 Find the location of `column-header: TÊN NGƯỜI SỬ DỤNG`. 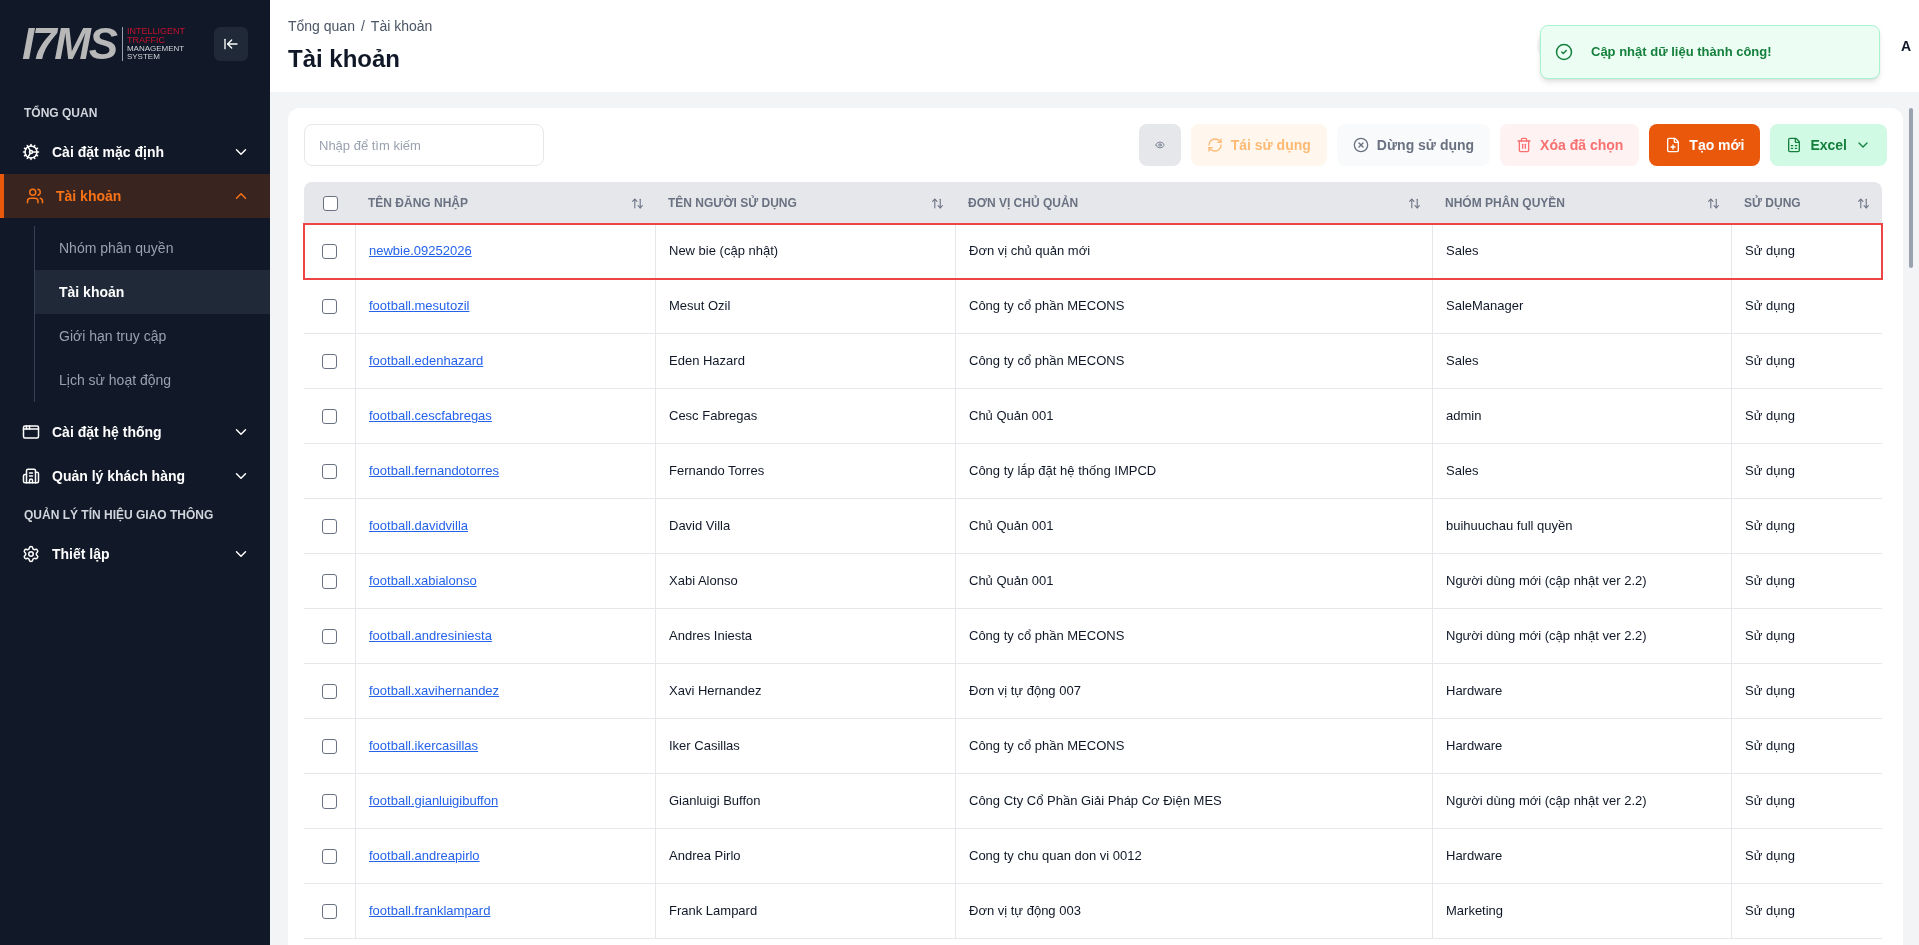

column-header: TÊN NGƯỜI SỬ DỤNG is located at coordinates (732, 203).